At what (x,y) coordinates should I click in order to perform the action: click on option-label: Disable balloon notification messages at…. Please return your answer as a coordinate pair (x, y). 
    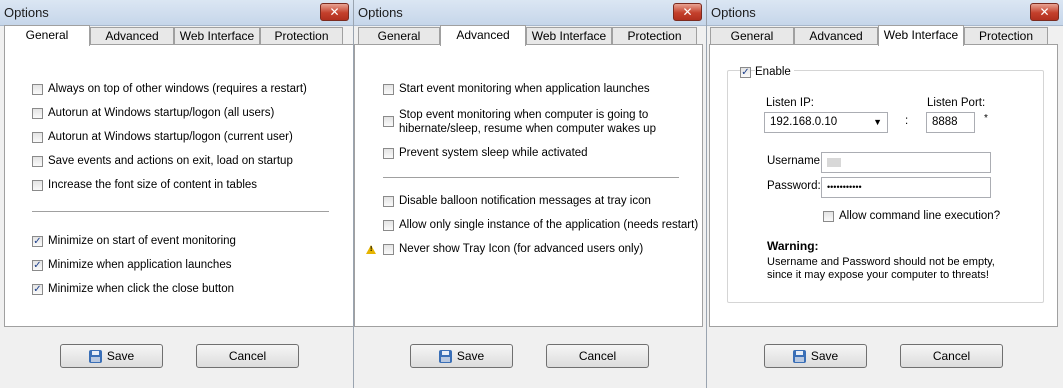
    Looking at the image, I should click on (525, 201).